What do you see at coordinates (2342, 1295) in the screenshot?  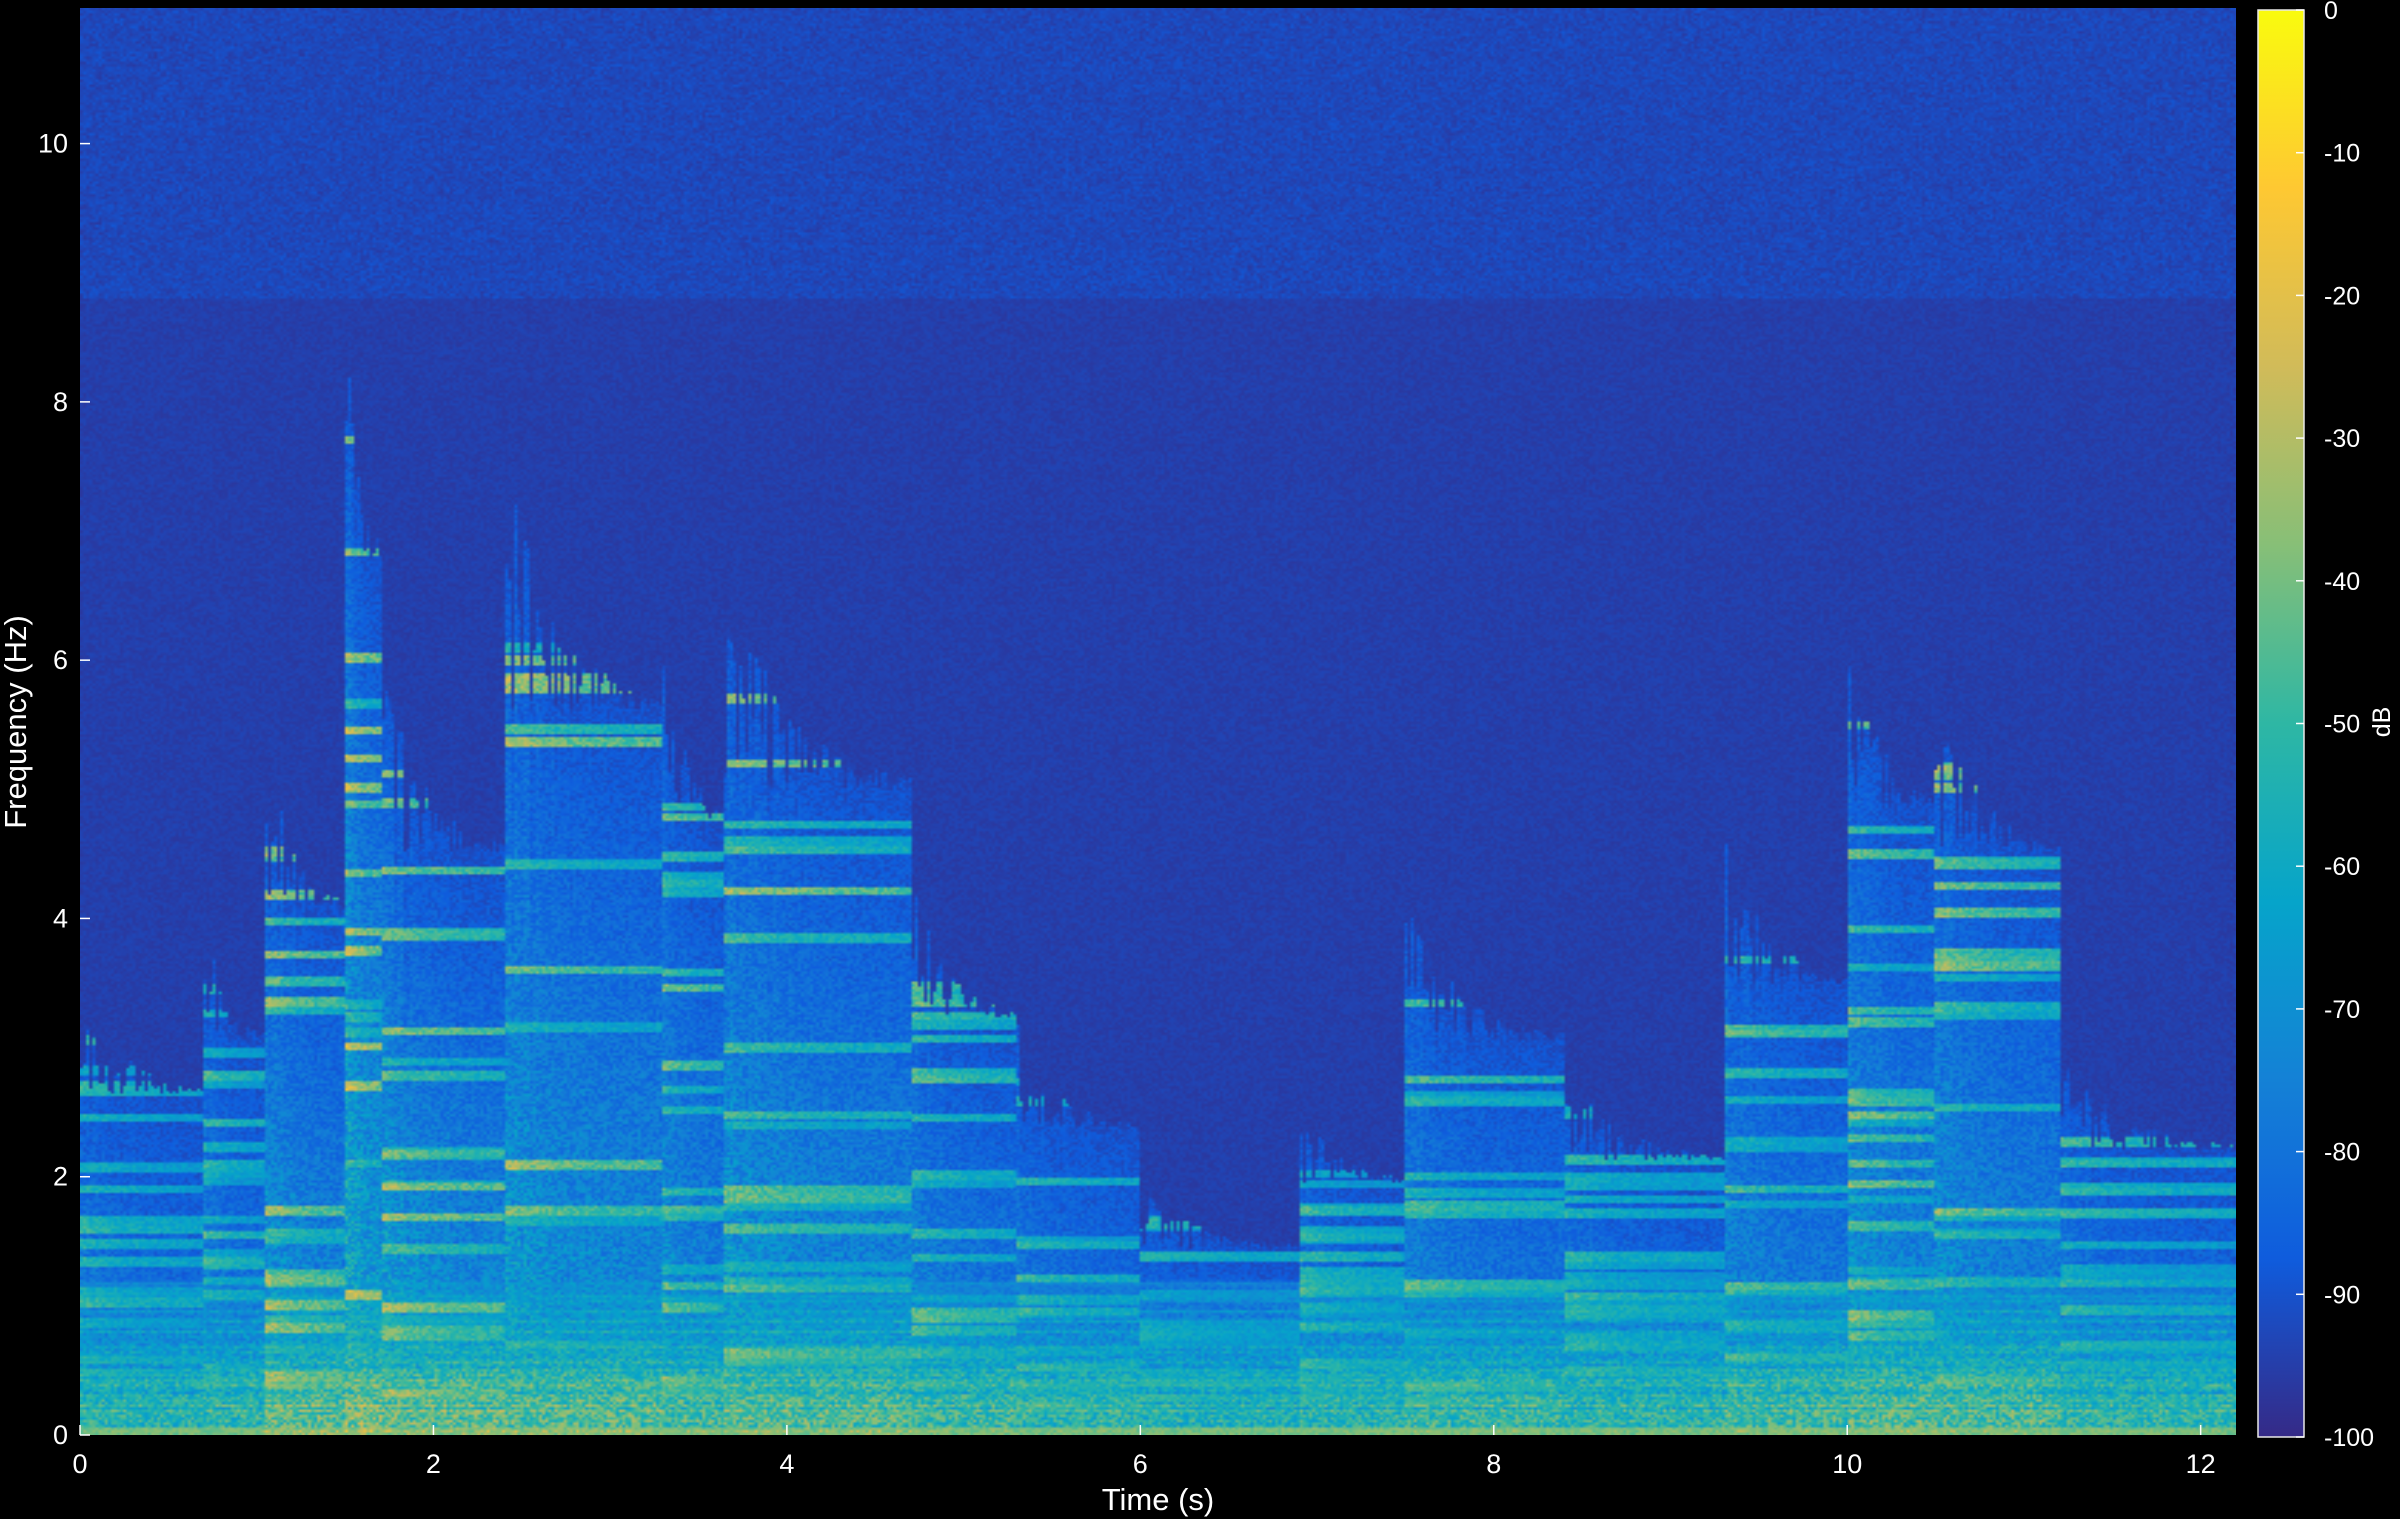 I see `colorbar-tick-label: -90` at bounding box center [2342, 1295].